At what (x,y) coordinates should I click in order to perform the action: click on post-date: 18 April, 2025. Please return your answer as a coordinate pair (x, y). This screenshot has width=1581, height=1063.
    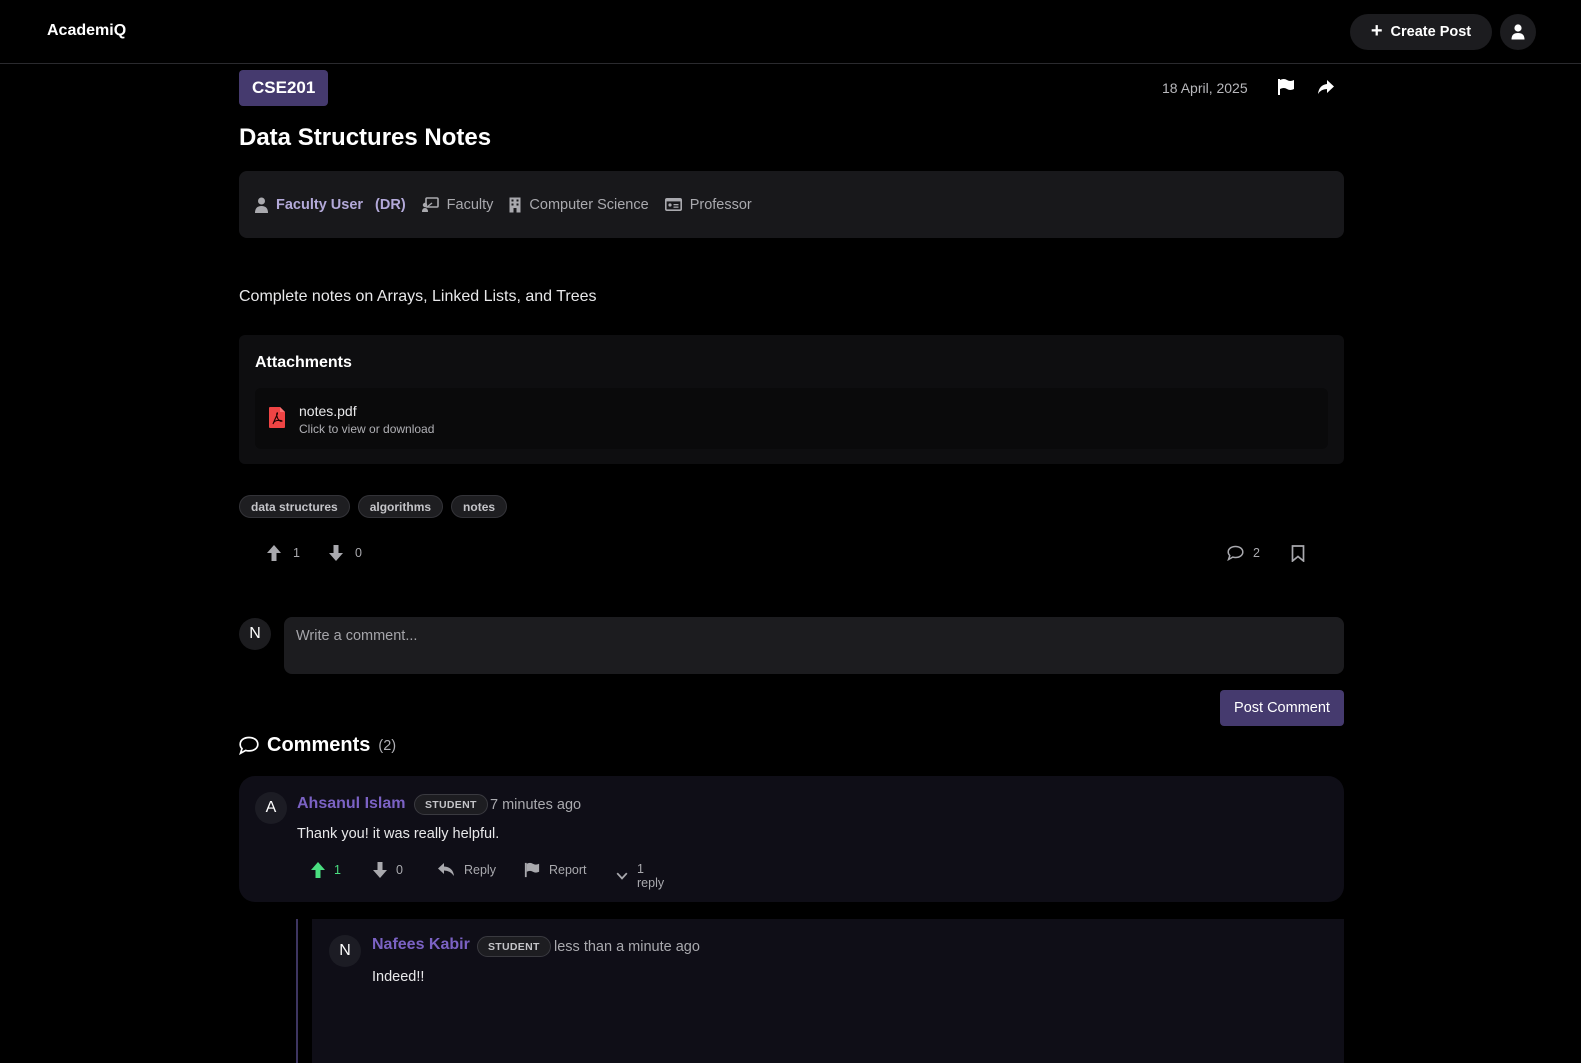
    Looking at the image, I should click on (1205, 88).